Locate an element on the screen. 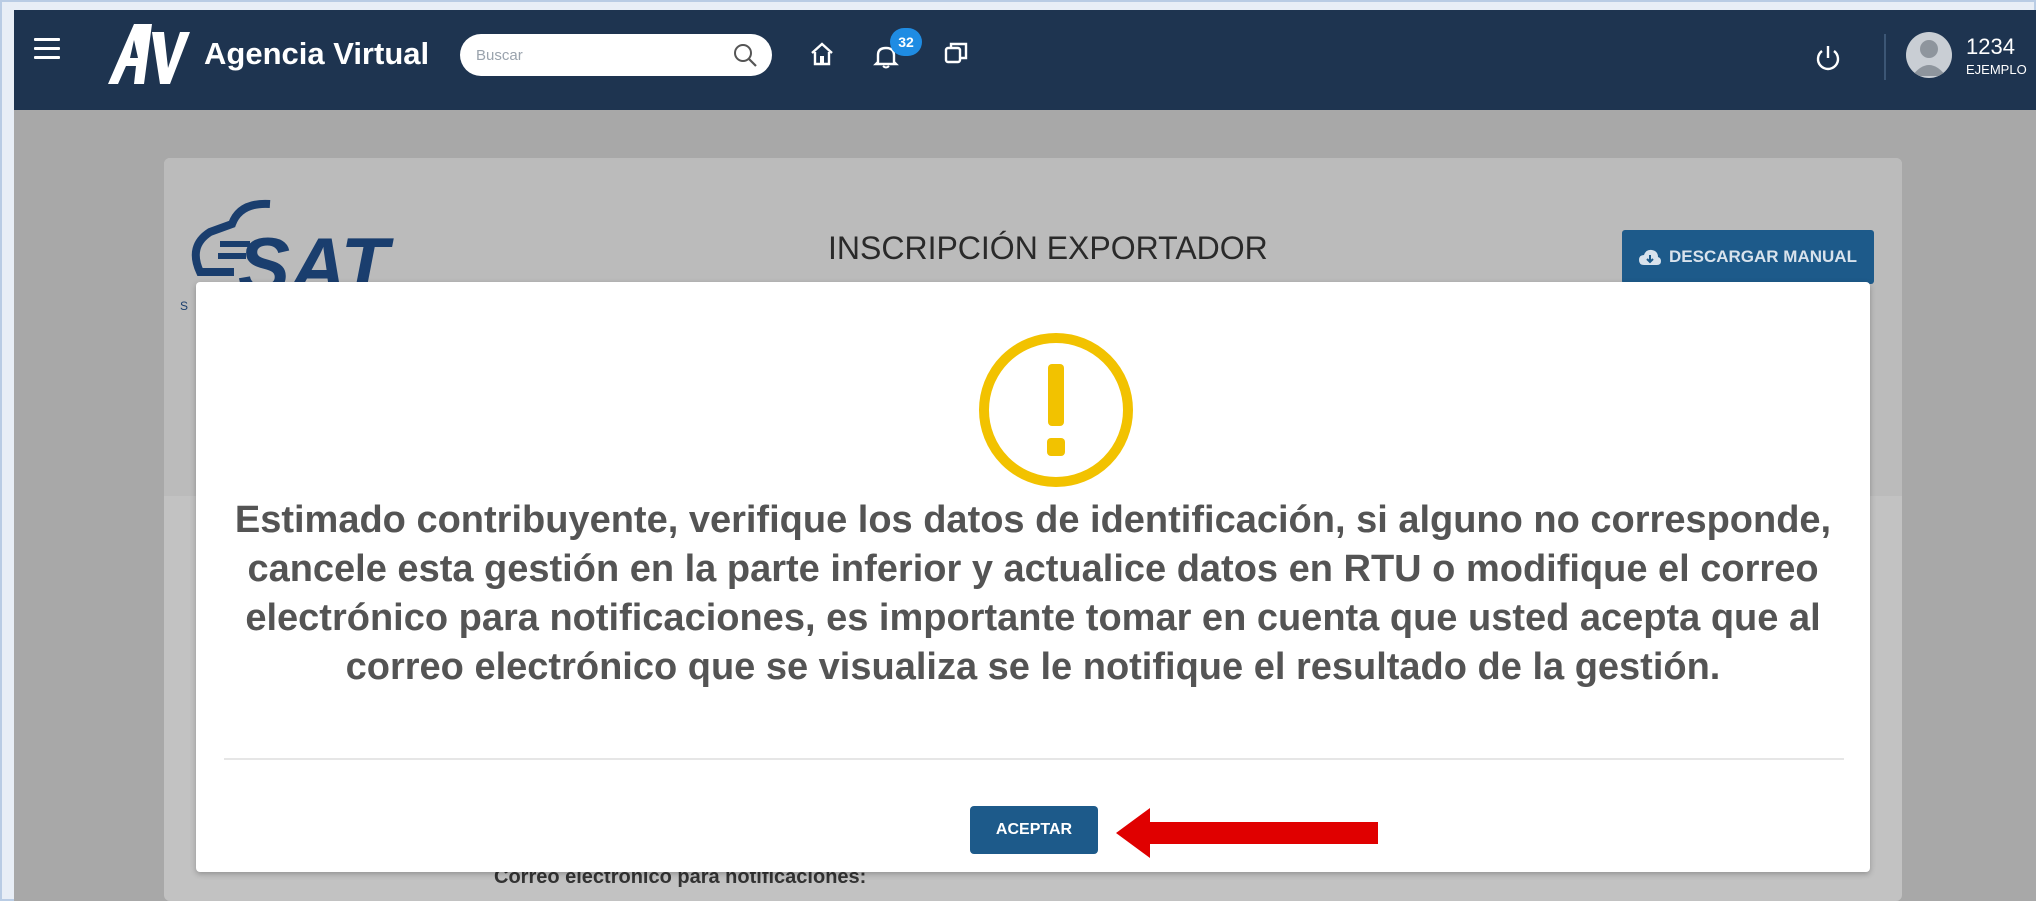  page-title: INSCRIPCIÓN EXPORTADOR is located at coordinates (1048, 248).